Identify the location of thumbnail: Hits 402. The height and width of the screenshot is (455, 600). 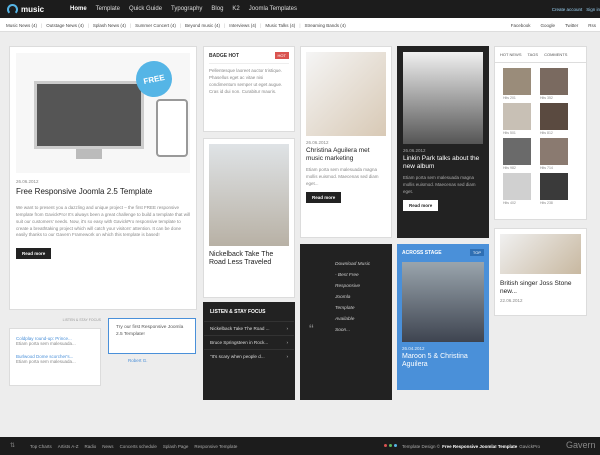
(517, 189).